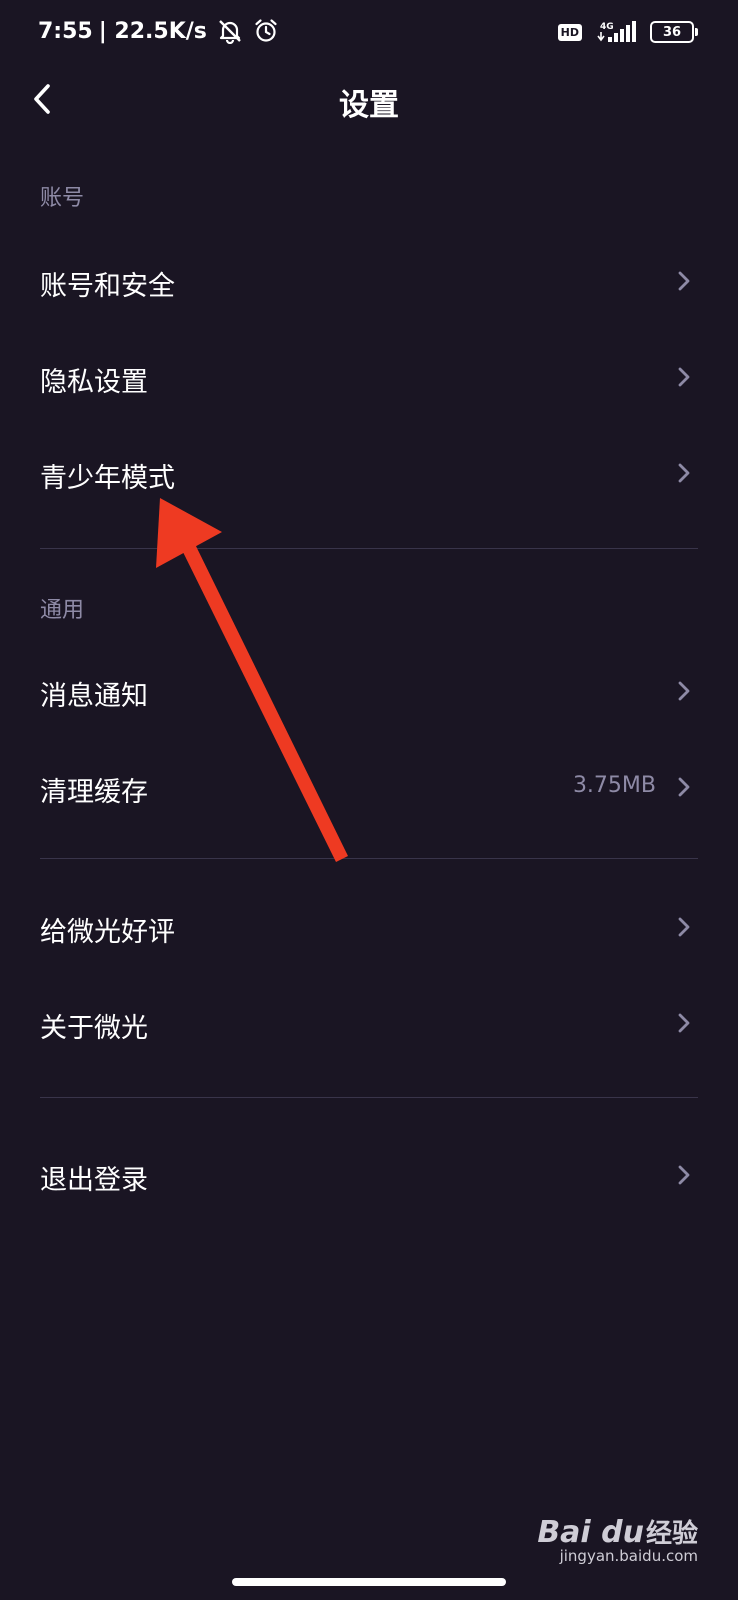  What do you see at coordinates (94, 1180) in the screenshot?
I see `row-label: 退出登录` at bounding box center [94, 1180].